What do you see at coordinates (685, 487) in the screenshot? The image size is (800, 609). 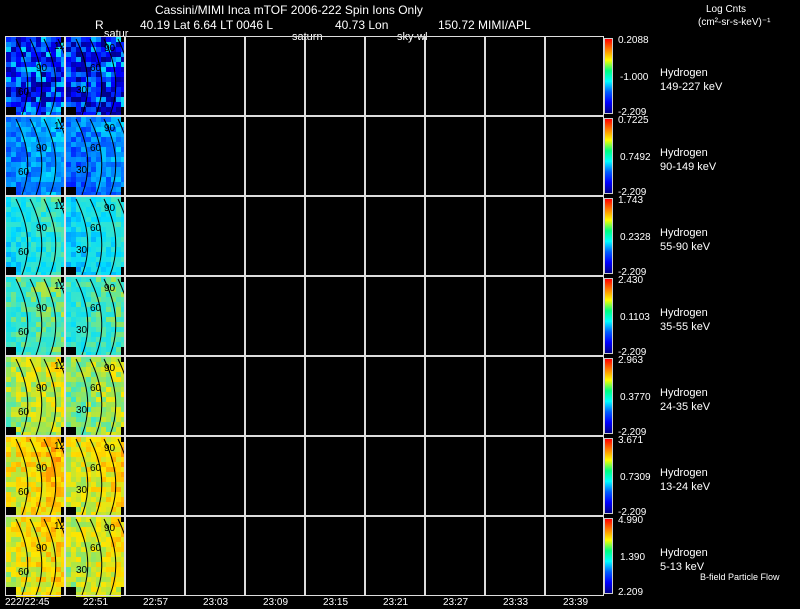 I see `channel-energy: 13-24 keV` at bounding box center [685, 487].